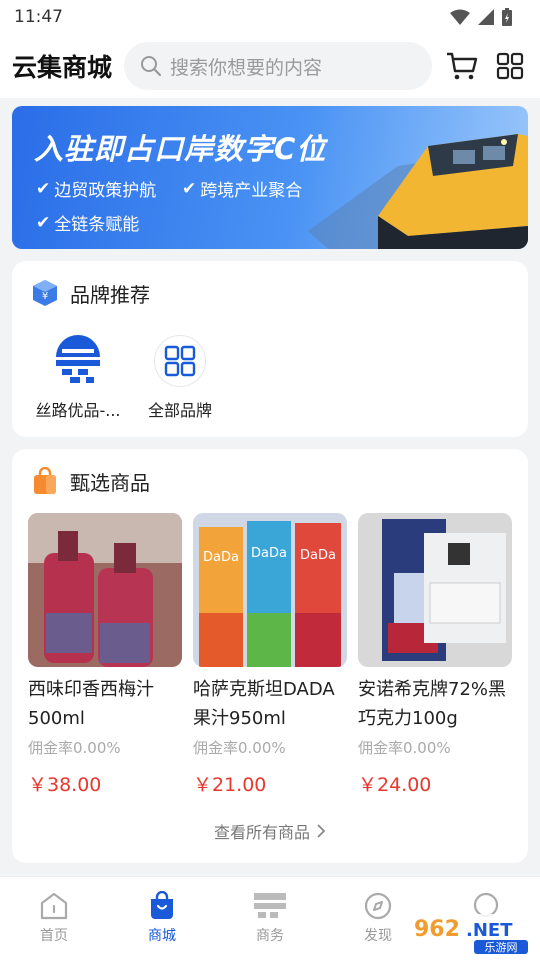 The width and height of the screenshot is (540, 960). Describe the element at coordinates (270, 381) in the screenshot. I see `brand-list: 丝路优品-... 全部品牌` at that location.